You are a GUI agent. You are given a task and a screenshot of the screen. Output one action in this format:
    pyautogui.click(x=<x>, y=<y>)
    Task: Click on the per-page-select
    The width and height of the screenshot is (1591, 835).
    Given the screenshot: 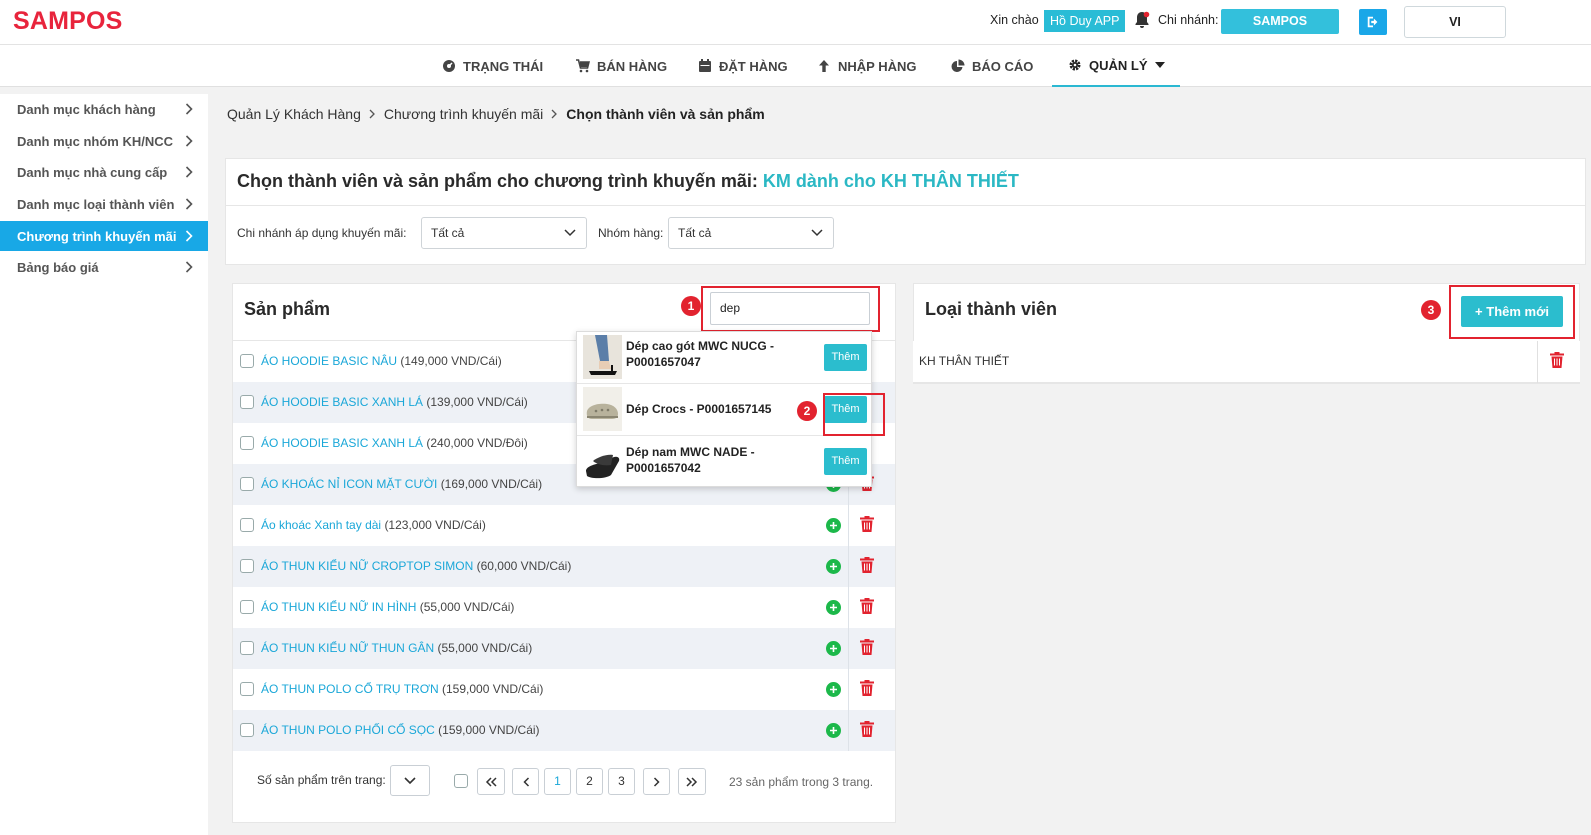 What is the action you would take?
    pyautogui.click(x=410, y=780)
    